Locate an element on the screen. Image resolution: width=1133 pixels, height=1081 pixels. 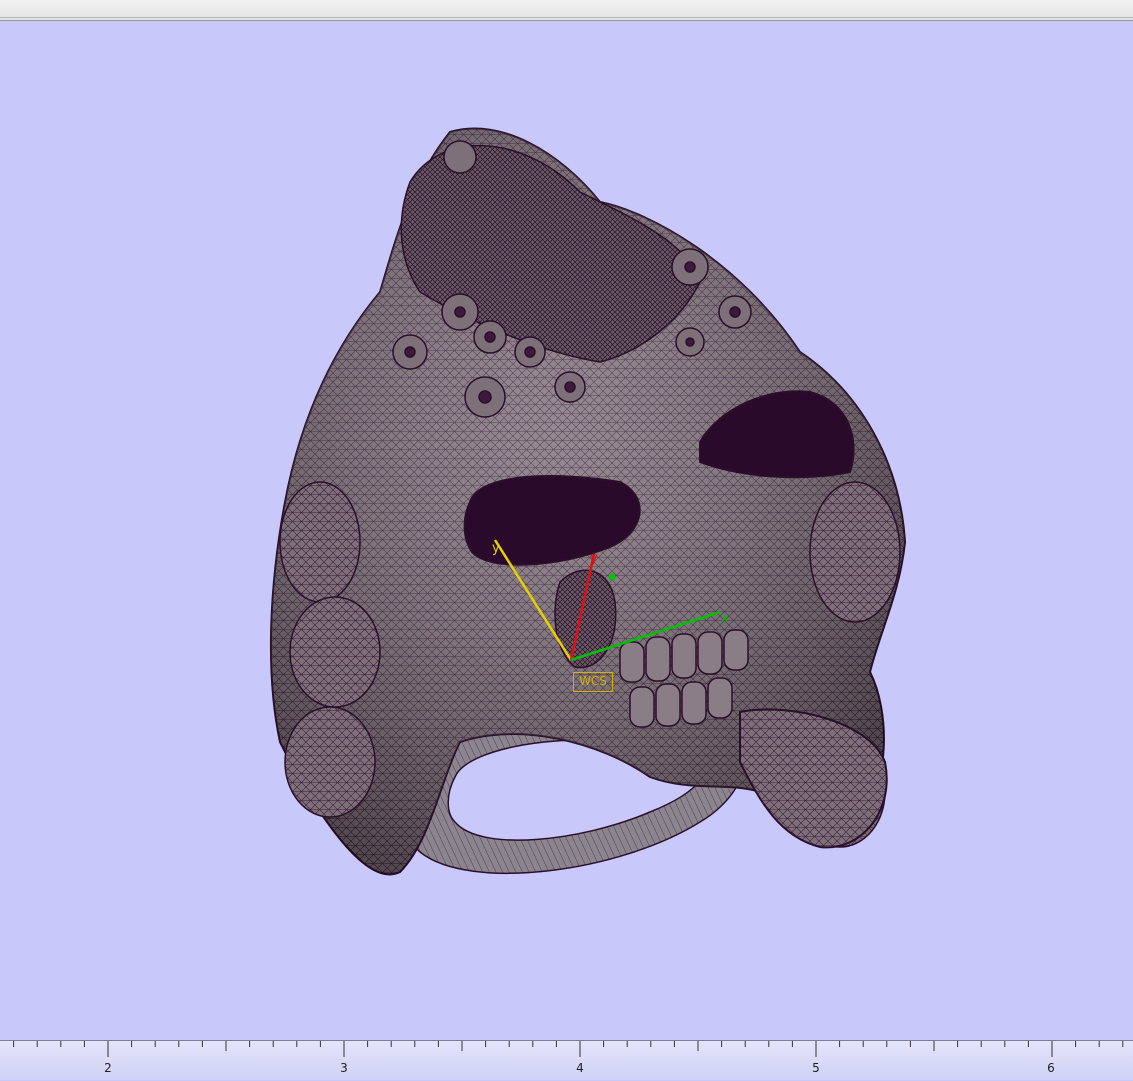
wcs-label: WCS is located at coordinates (593, 682).